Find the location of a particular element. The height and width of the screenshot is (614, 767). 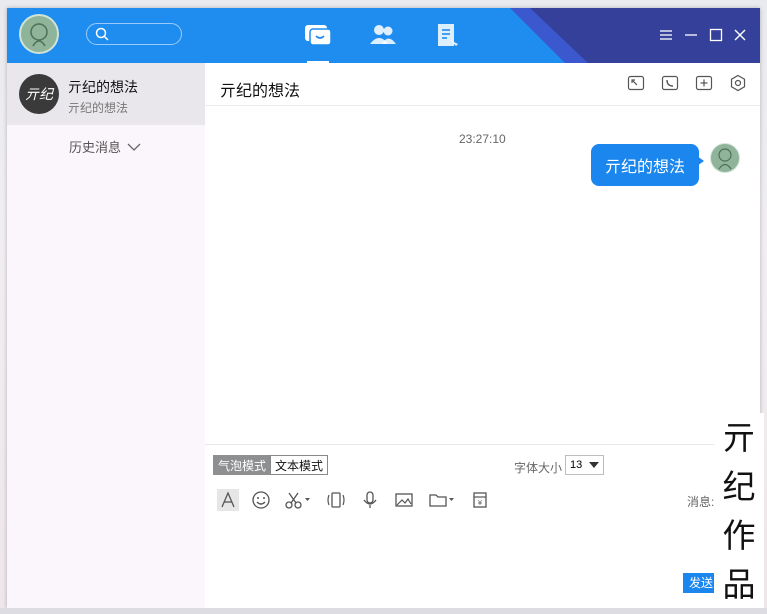

search-icon is located at coordinates (102, 34).